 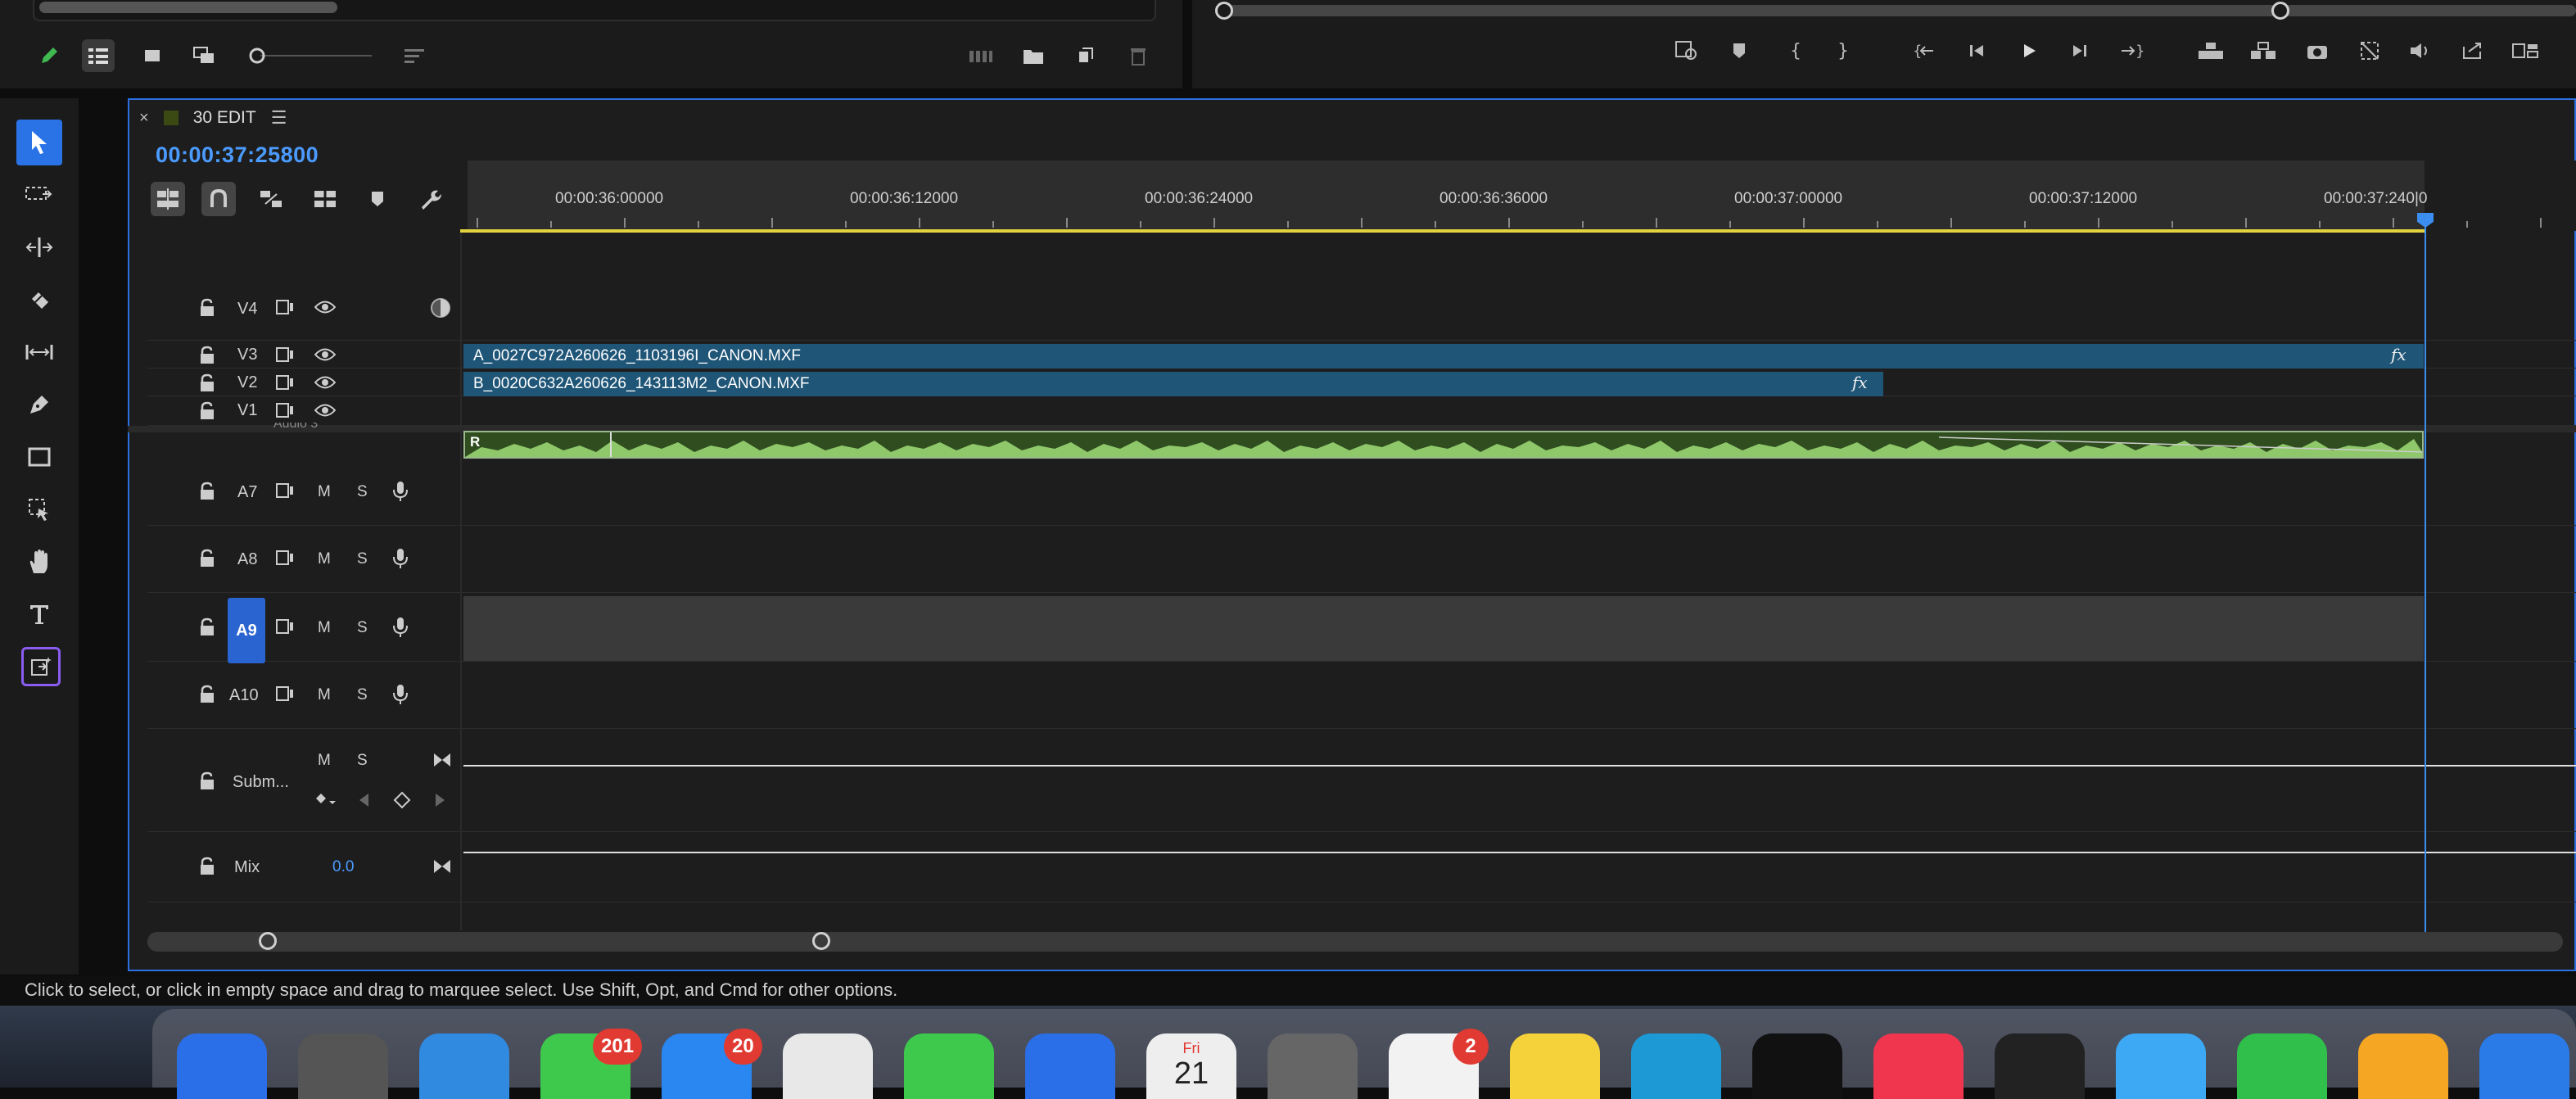 I want to click on selection-tool-icon, so click(x=39, y=142).